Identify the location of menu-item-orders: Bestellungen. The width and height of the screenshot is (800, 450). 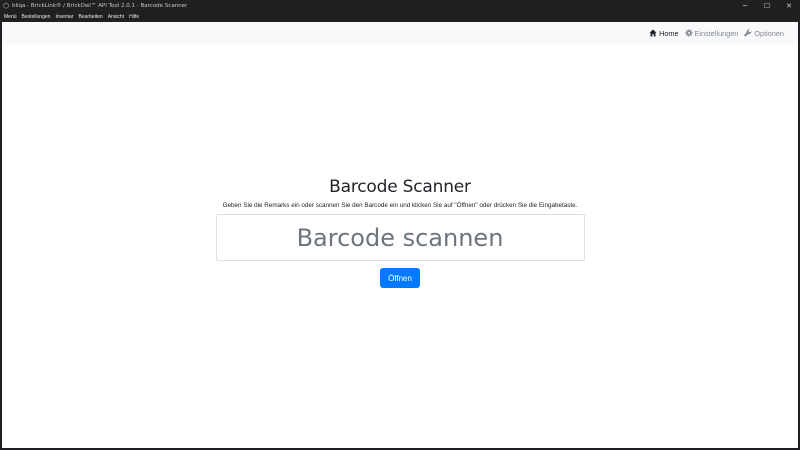
(36, 17).